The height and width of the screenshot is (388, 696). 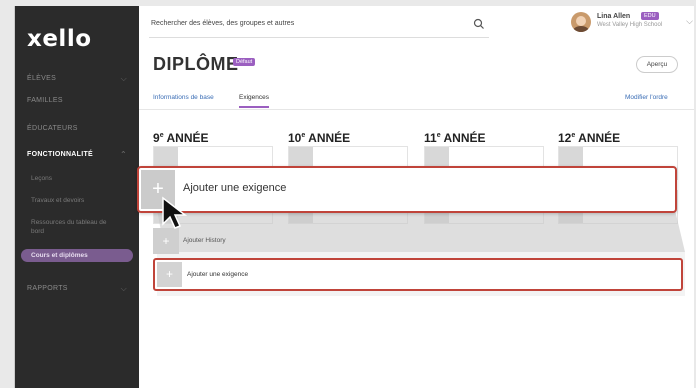 I want to click on user-menu: Lina Allen EDU West Valley High School ⌵, so click(x=632, y=23).